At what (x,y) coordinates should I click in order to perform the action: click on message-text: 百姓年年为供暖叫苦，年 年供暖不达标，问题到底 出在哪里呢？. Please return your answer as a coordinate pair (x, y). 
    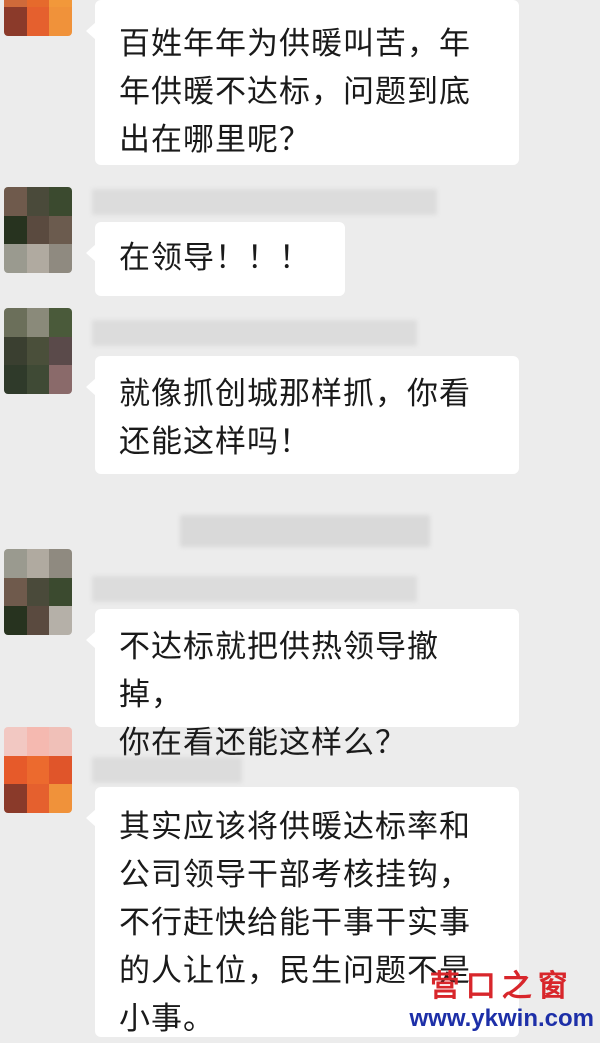
    Looking at the image, I should click on (295, 92).